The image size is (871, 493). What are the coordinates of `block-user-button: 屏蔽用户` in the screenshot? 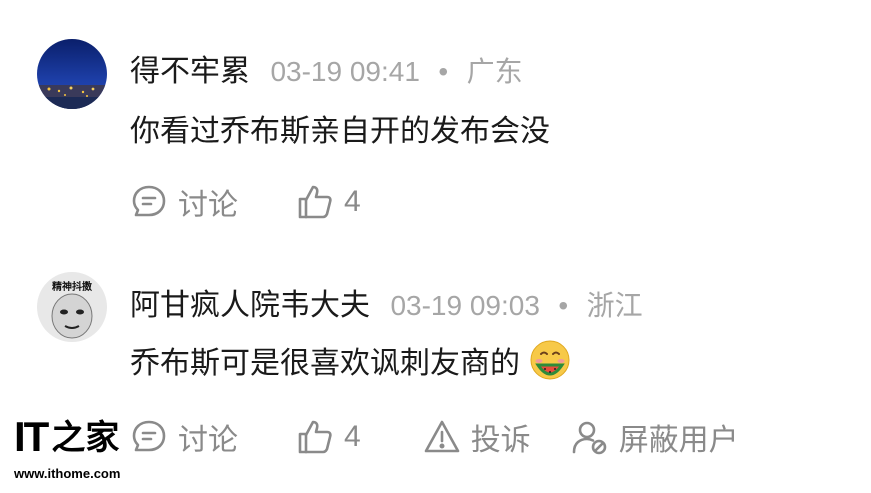 It's located at (655, 437).